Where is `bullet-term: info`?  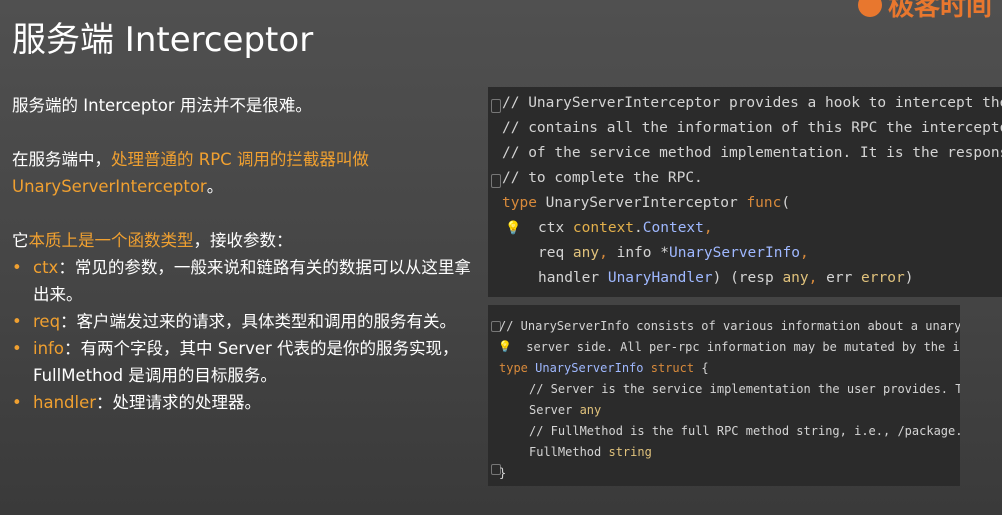 bullet-term: info is located at coordinates (48, 348).